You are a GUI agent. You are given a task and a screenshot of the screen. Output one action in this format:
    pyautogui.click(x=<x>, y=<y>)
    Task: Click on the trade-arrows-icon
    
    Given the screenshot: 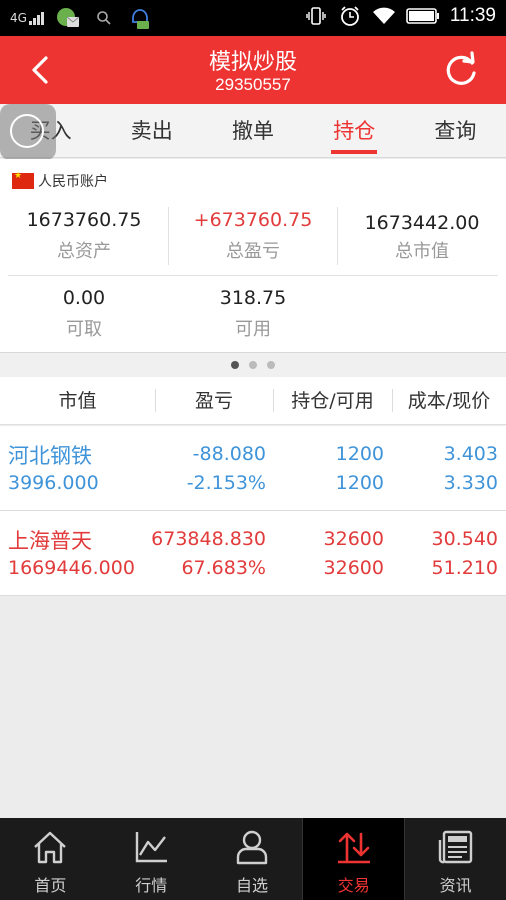 What is the action you would take?
    pyautogui.click(x=353, y=848)
    